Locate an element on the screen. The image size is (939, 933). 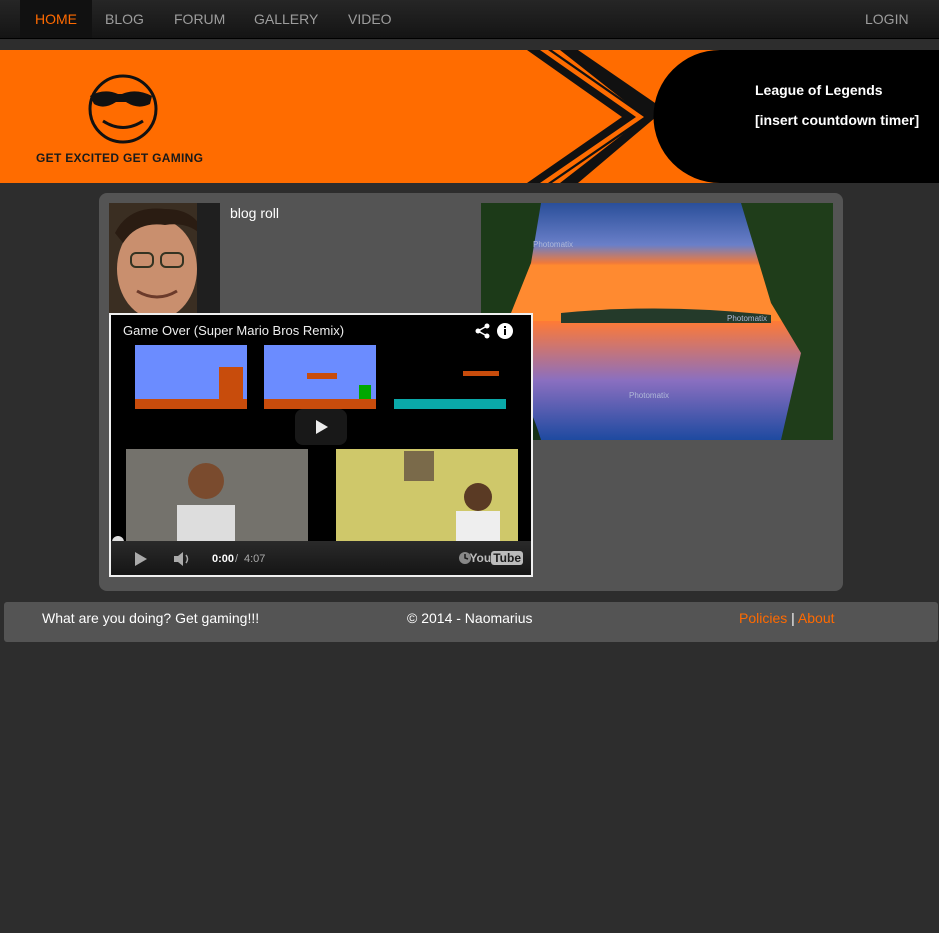
game-title: League of Legends is located at coordinates (819, 90).